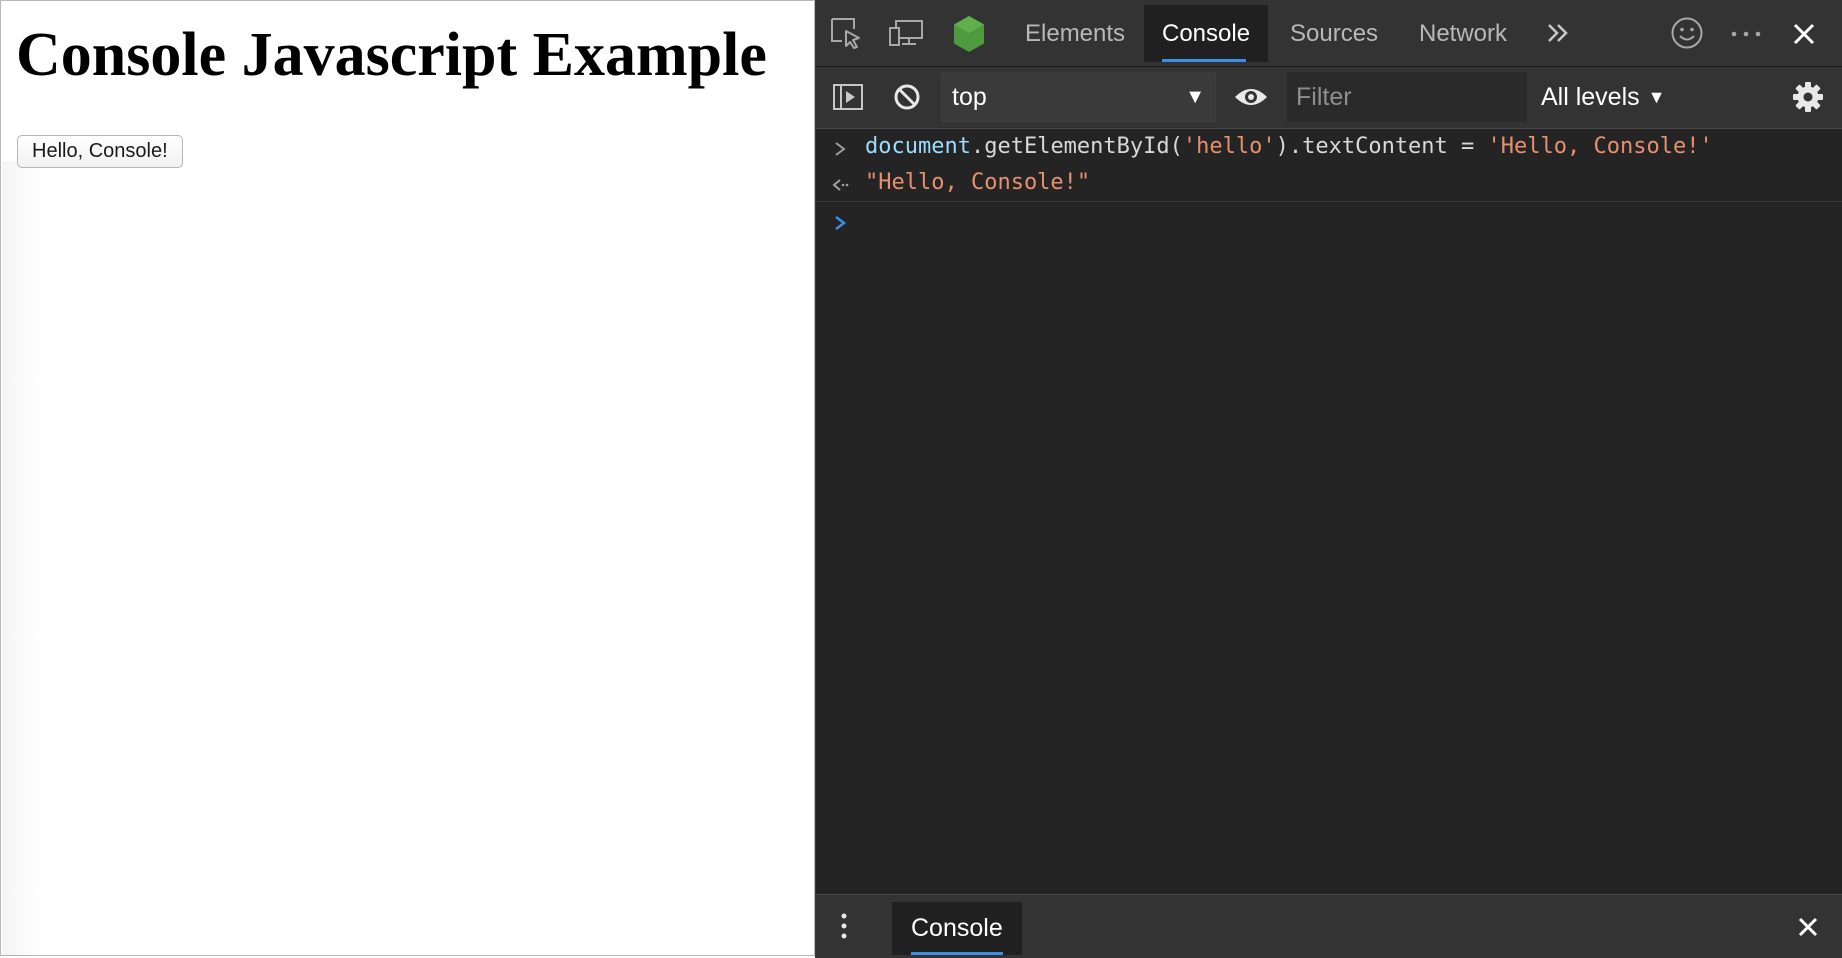 Image resolution: width=1842 pixels, height=958 pixels. I want to click on devtools-tab-bar: Elements Console Sources Network, so click(1329, 33).